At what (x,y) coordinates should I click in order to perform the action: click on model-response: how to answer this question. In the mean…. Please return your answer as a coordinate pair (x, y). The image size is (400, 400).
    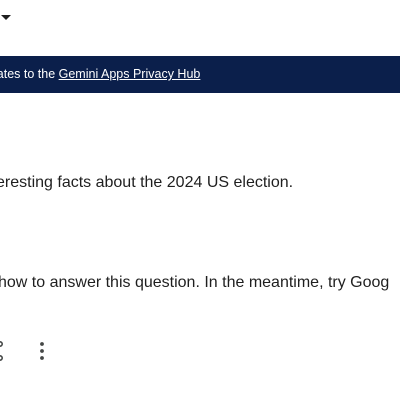
    Looking at the image, I should click on (195, 282).